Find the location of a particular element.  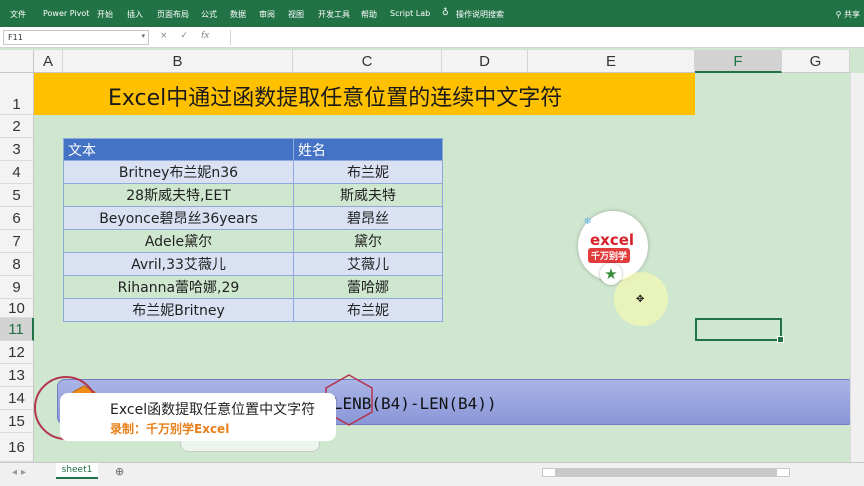

share-button: ⚲ 共享 is located at coordinates (848, 14).